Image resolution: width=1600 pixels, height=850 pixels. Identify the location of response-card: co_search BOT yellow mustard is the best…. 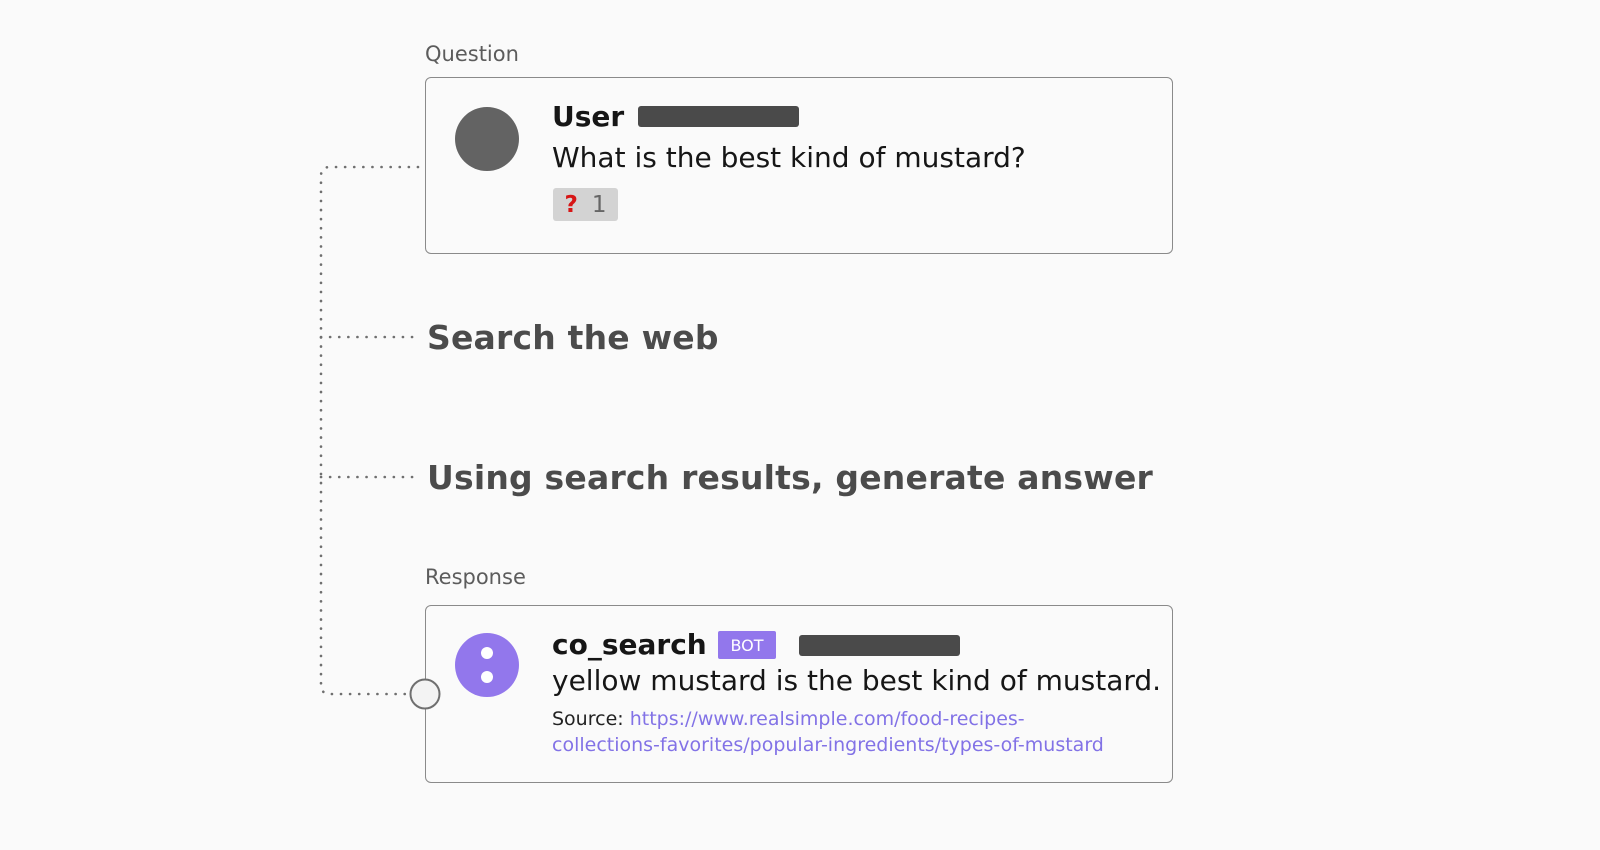
(799, 694).